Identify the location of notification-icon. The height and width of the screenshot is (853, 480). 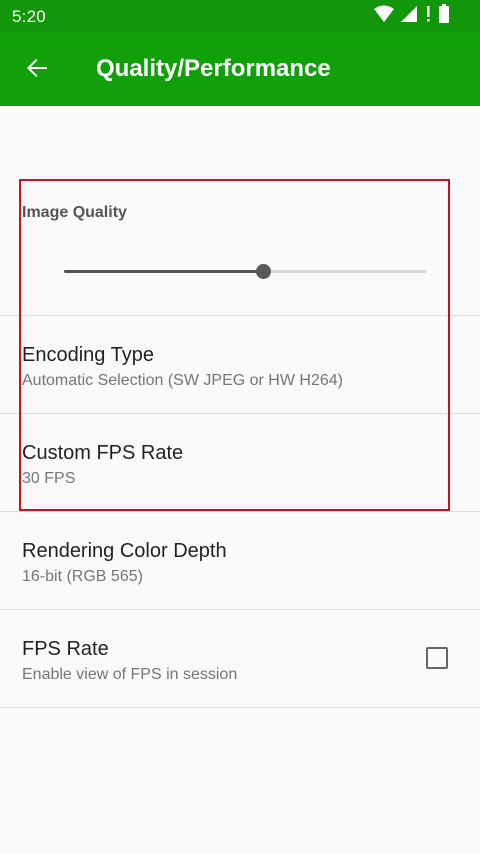
(428, 16).